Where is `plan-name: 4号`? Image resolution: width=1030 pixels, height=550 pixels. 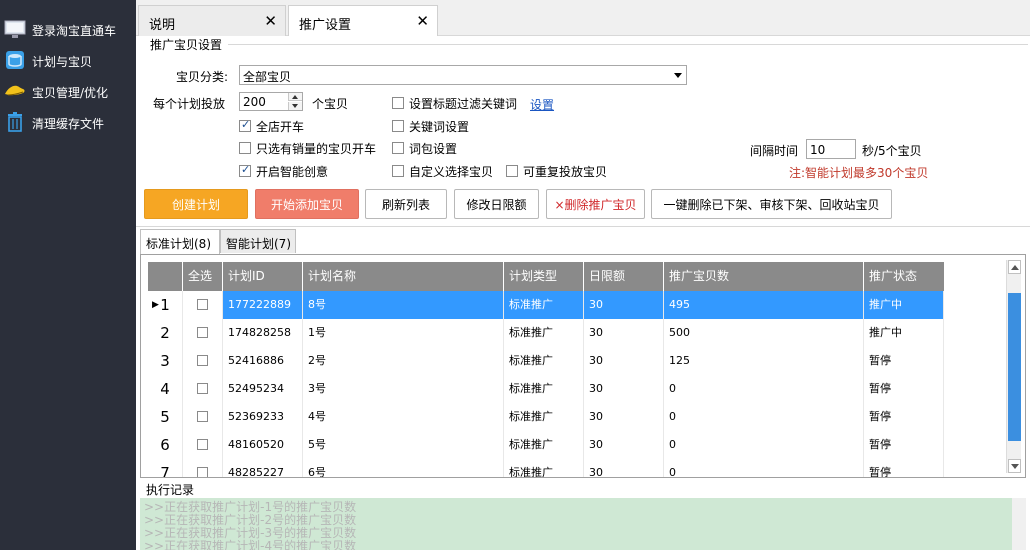 plan-name: 4号 is located at coordinates (403, 417).